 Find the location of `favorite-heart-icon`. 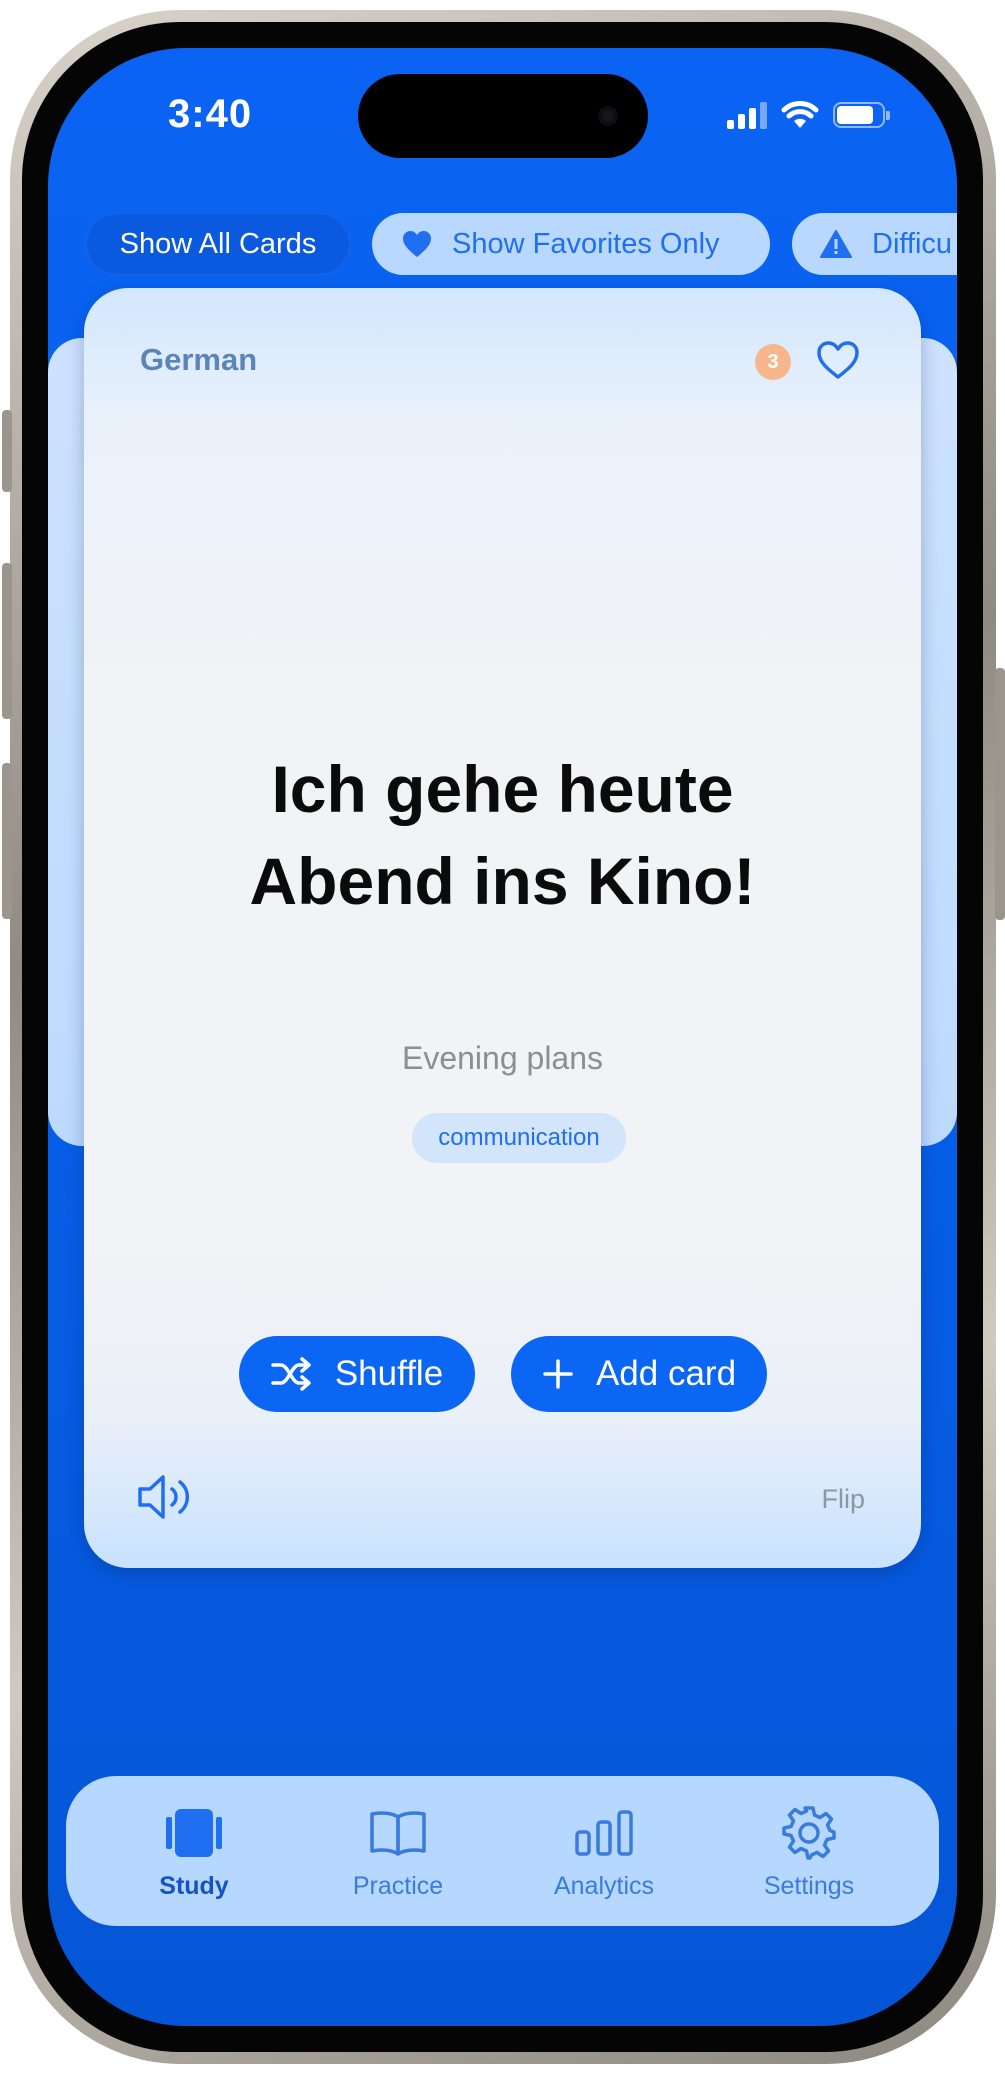

favorite-heart-icon is located at coordinates (838, 362).